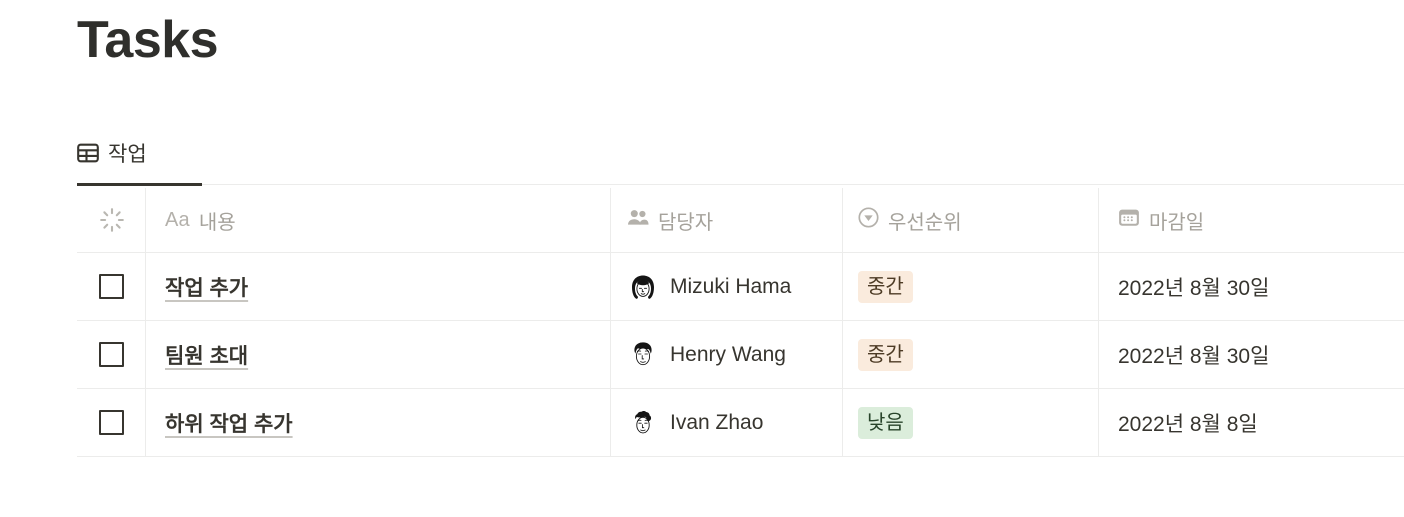 The height and width of the screenshot is (517, 1404). I want to click on table-header-row: Aa 내용 담당자 우선순위 마감일, so click(740, 220).